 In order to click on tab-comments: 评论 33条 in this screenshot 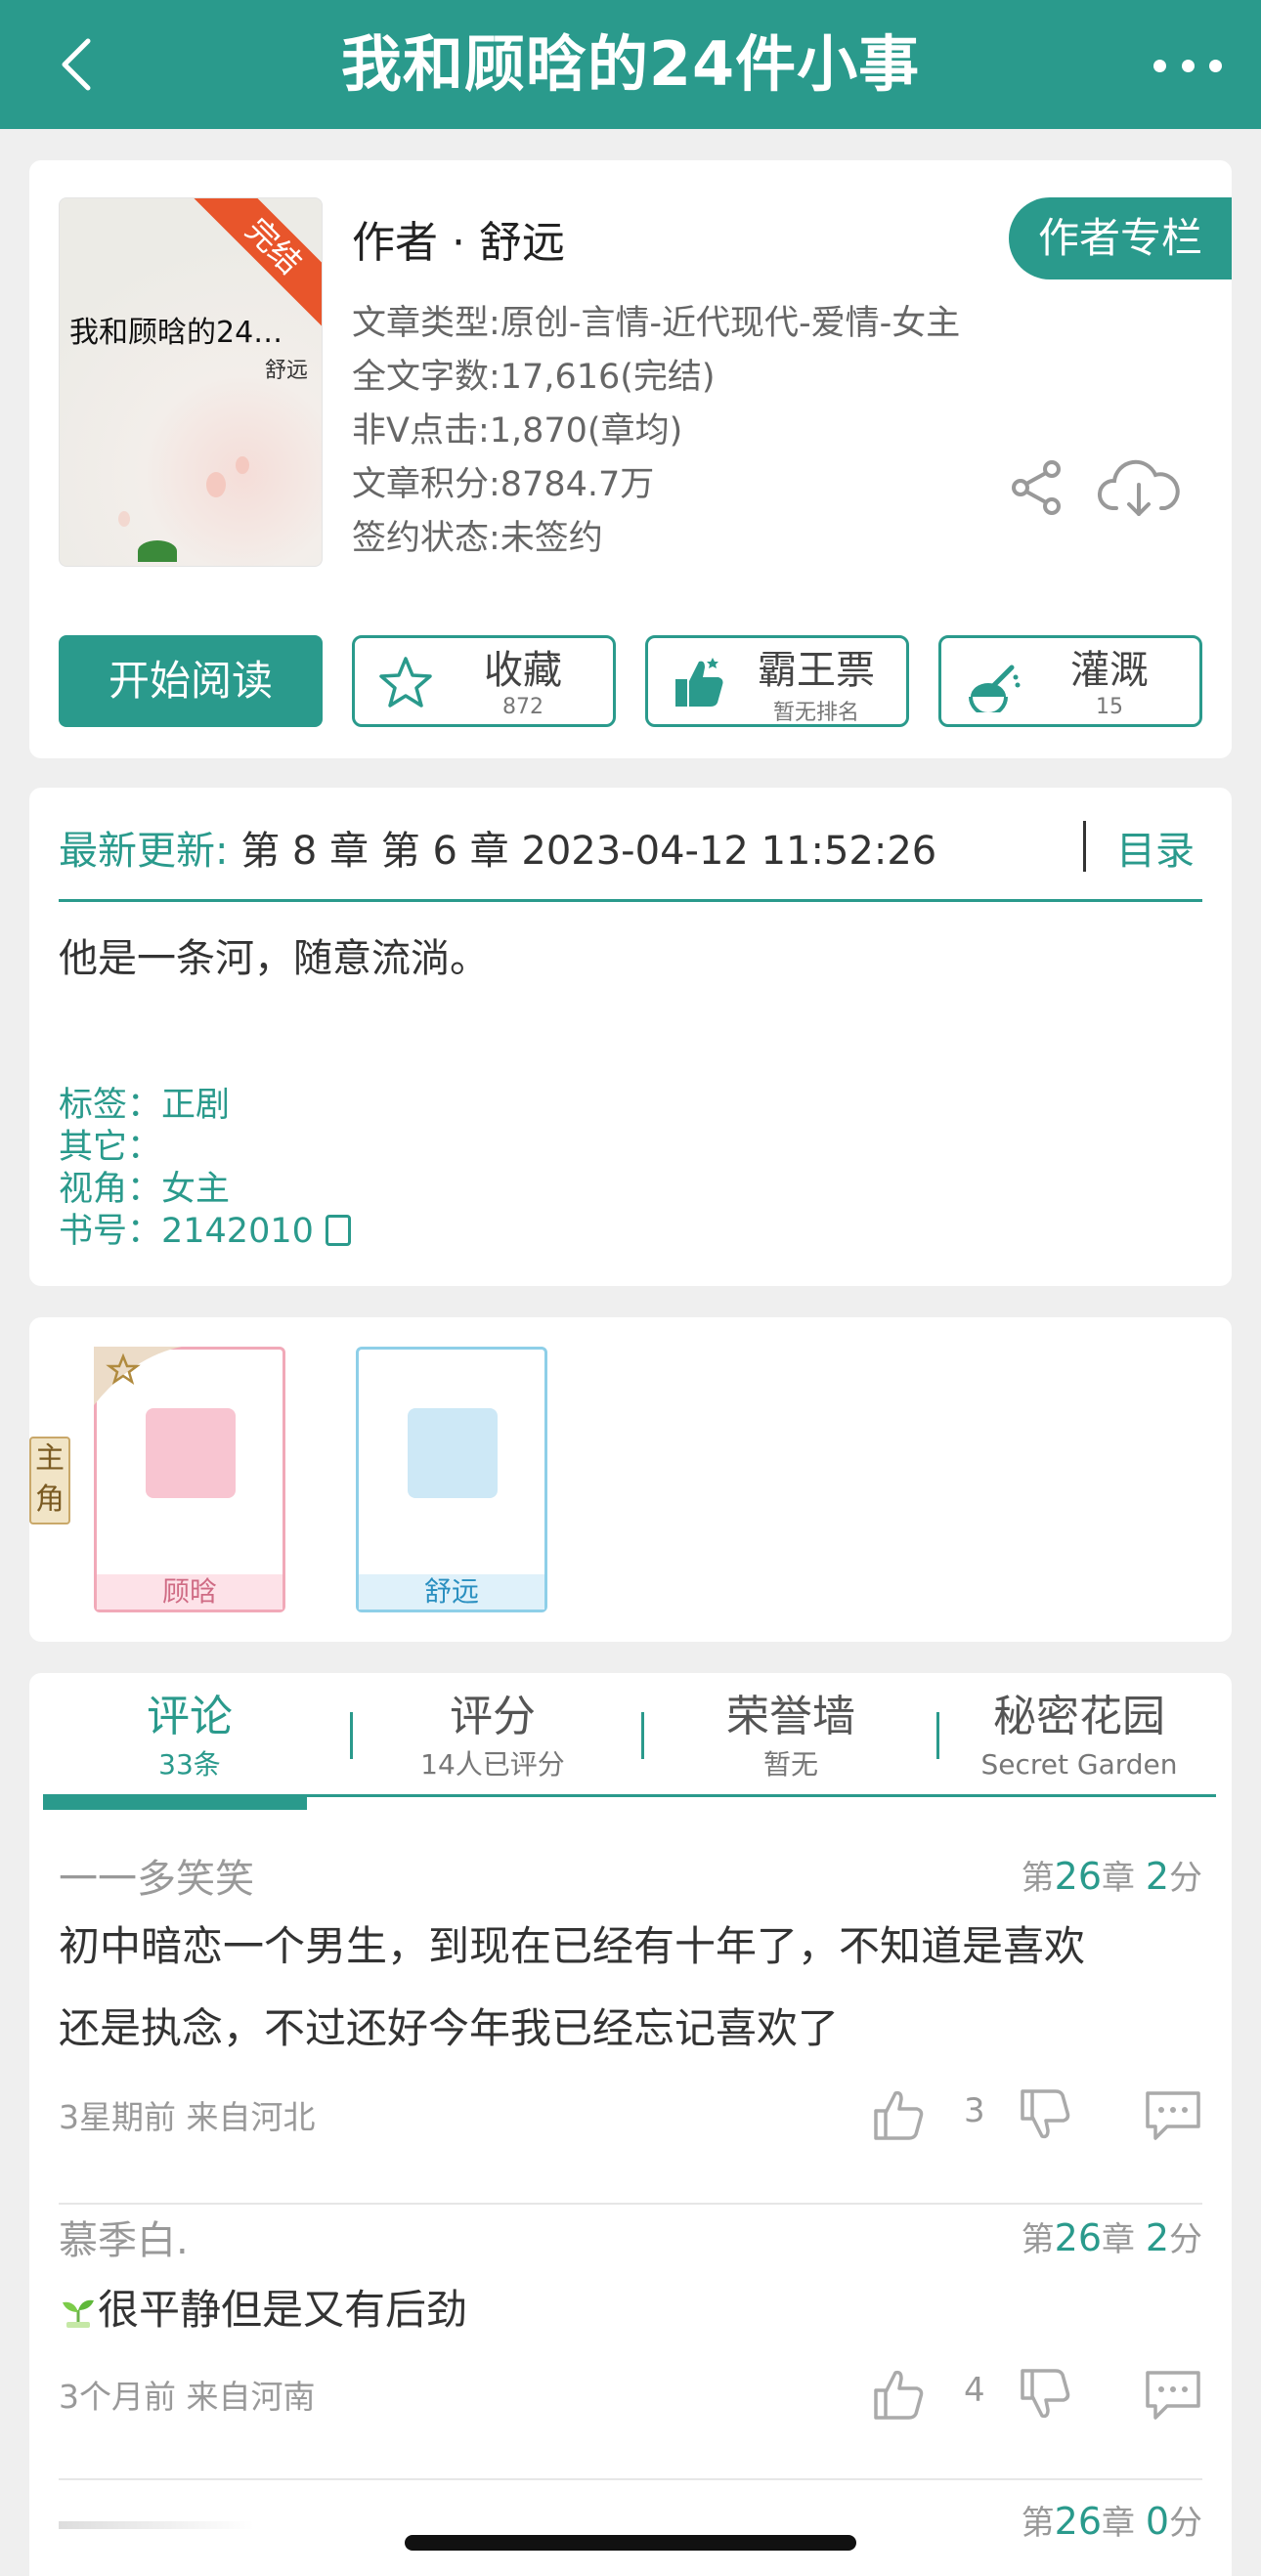, I will do `click(190, 1734)`.